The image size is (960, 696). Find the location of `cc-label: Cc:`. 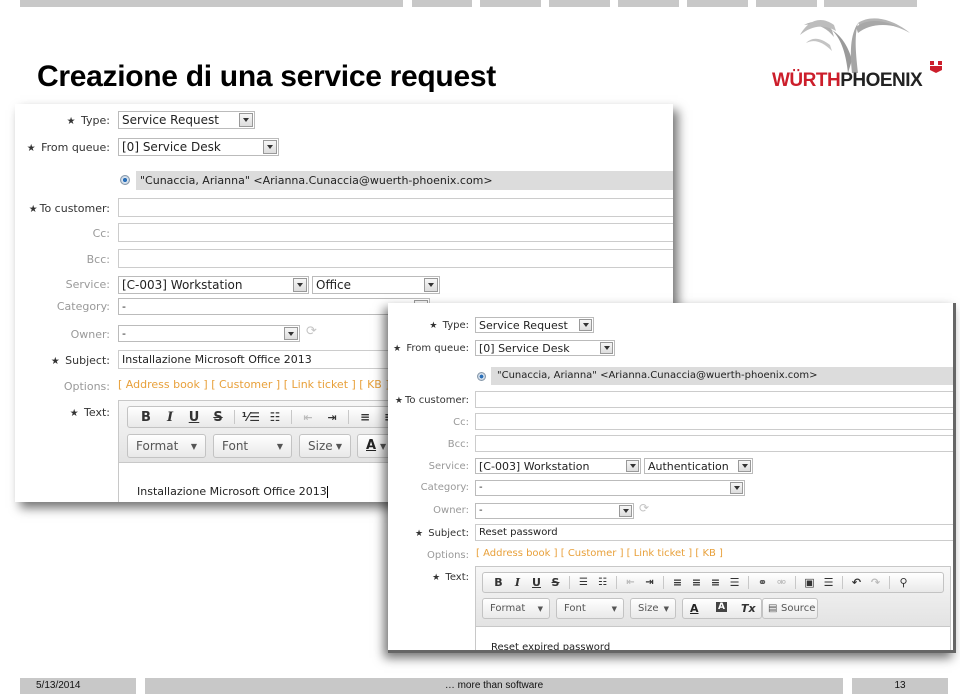

cc-label: Cc: is located at coordinates (461, 422).